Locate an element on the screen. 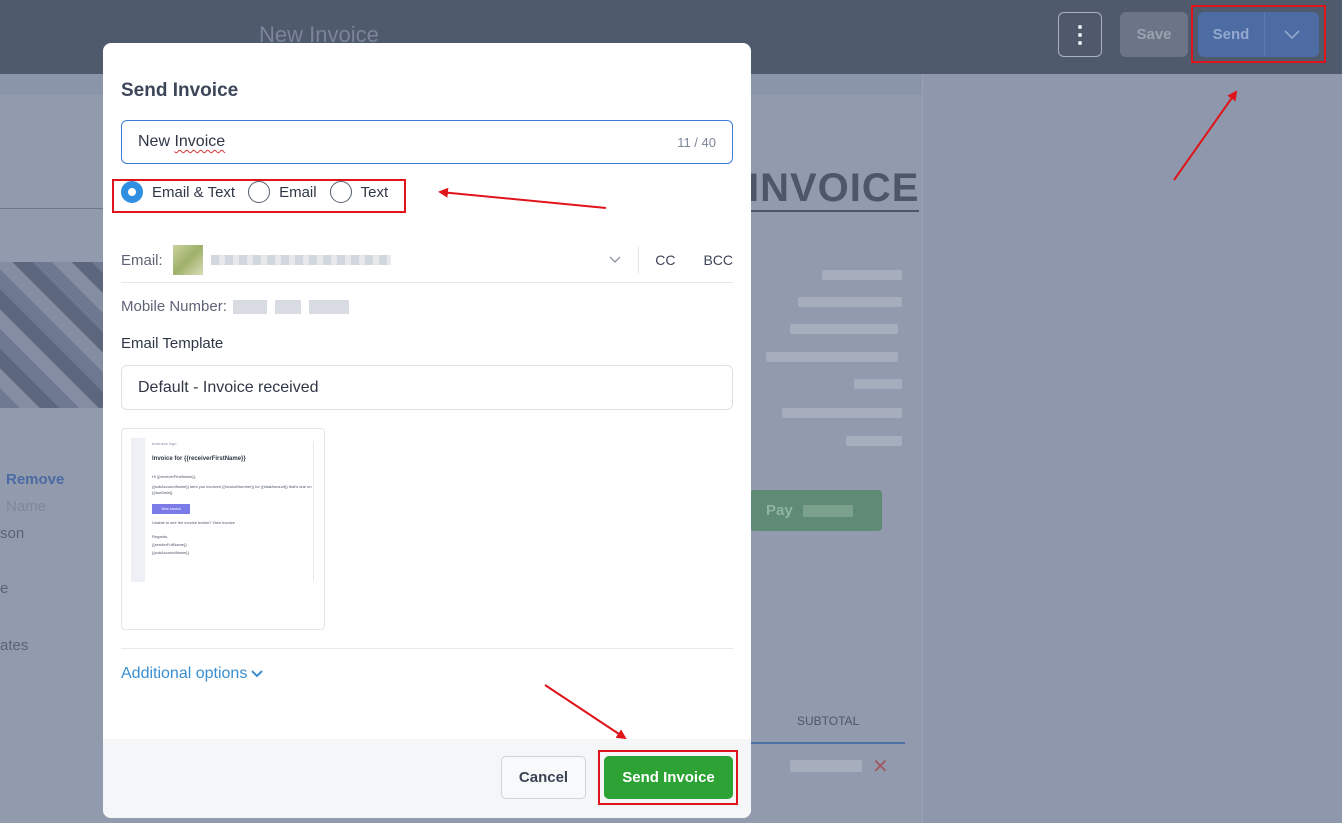  preview-heading: Invoice for {{receiverFirstName}} is located at coordinates (199, 459).